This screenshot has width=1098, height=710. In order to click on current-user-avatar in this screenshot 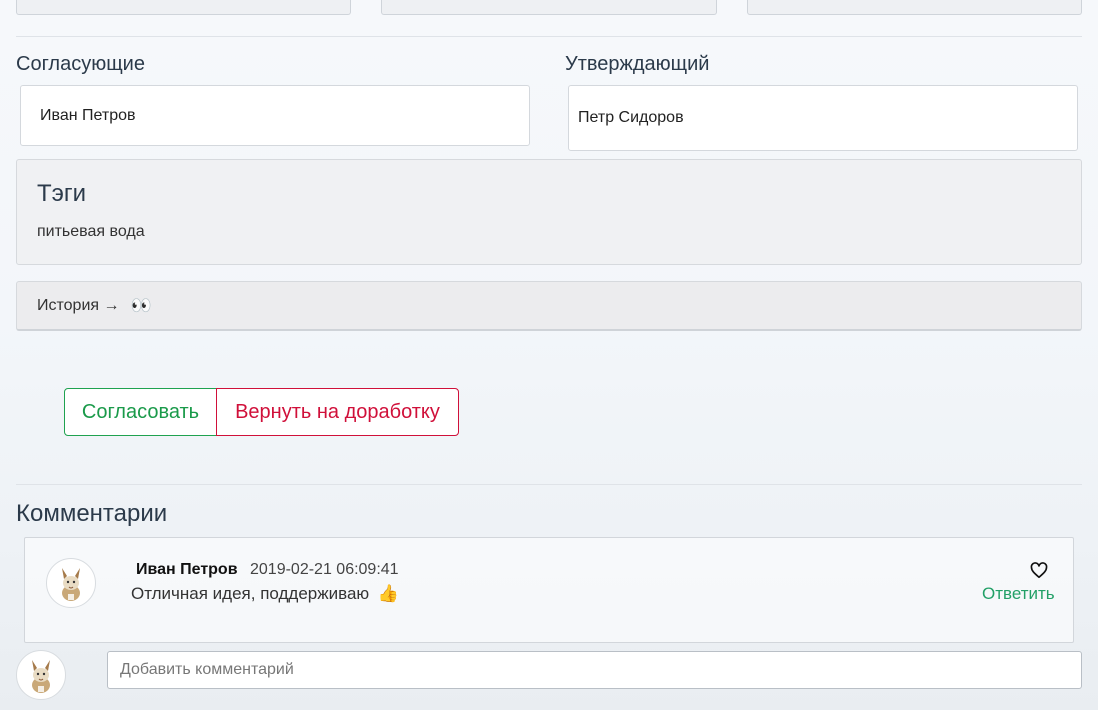, I will do `click(41, 675)`.